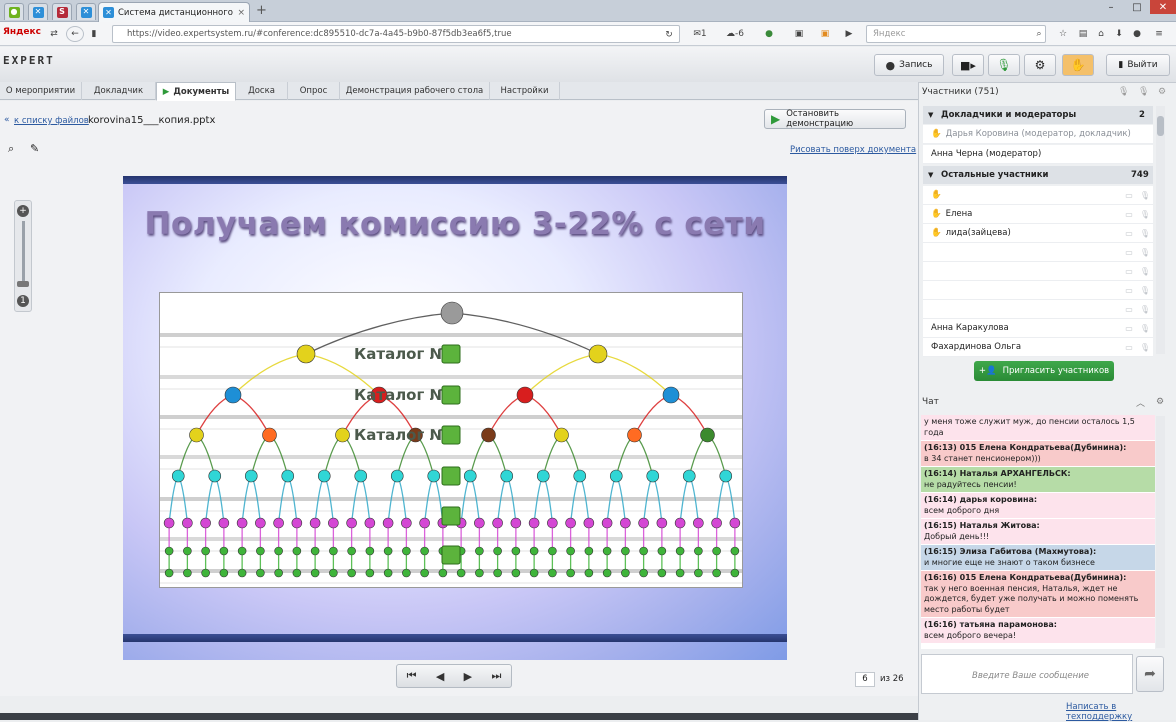 The height and width of the screenshot is (722, 1176). I want to click on page-number-input: 6, so click(865, 679).